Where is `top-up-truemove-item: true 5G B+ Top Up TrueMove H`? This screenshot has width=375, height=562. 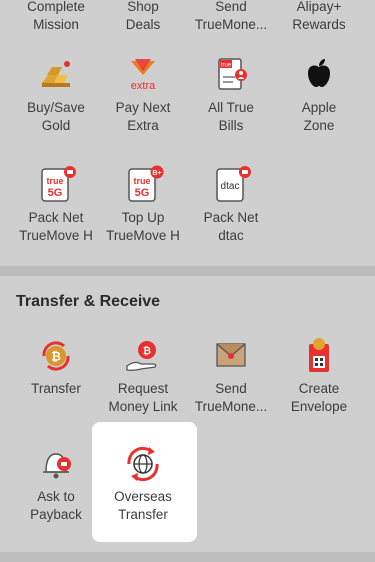 top-up-truemove-item: true 5G B+ Top Up TrueMove H is located at coordinates (143, 205).